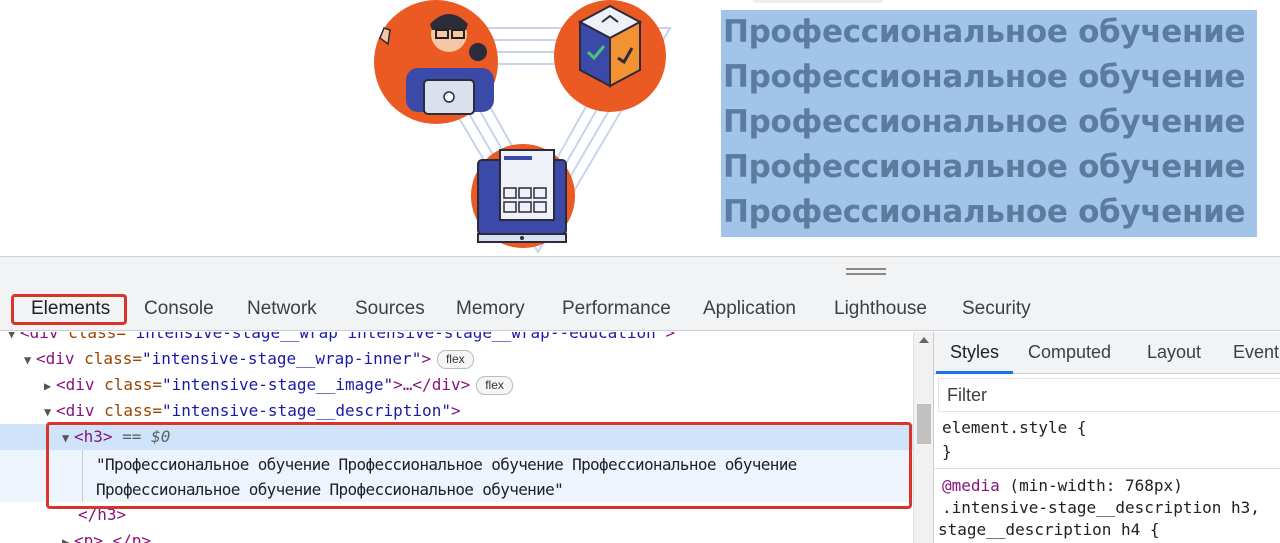 Image resolution: width=1280 pixels, height=543 pixels. I want to click on tree-scrollbar, so click(923, 437).